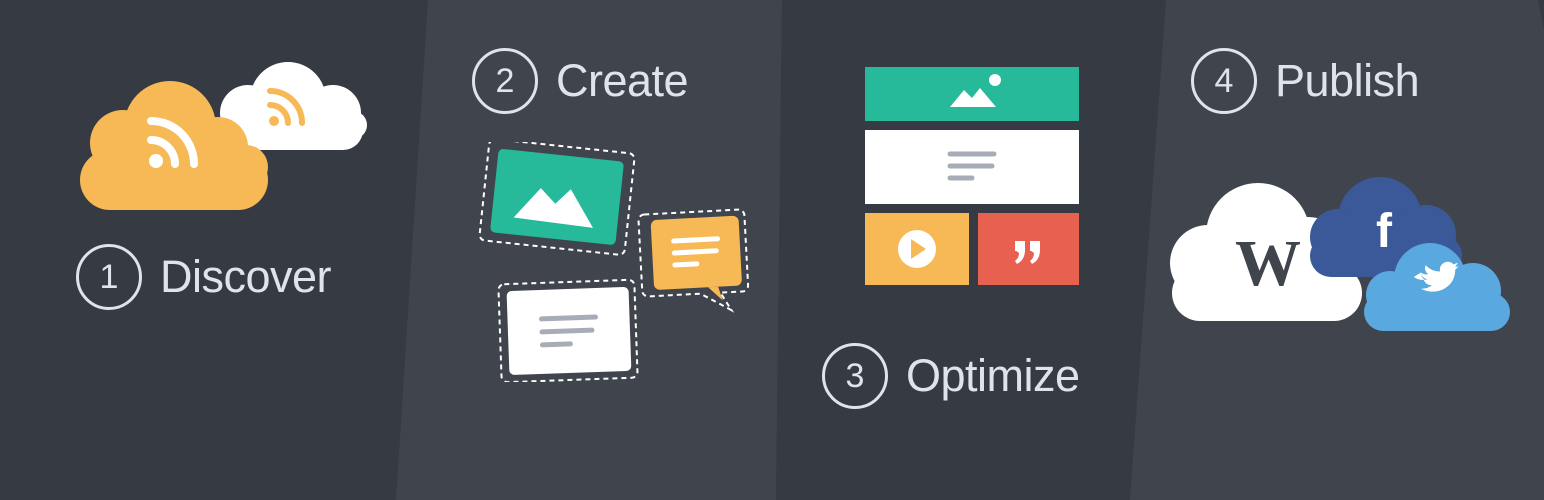 This screenshot has height=500, width=1544. I want to click on step-publish: 4 Publish, so click(1305, 81).